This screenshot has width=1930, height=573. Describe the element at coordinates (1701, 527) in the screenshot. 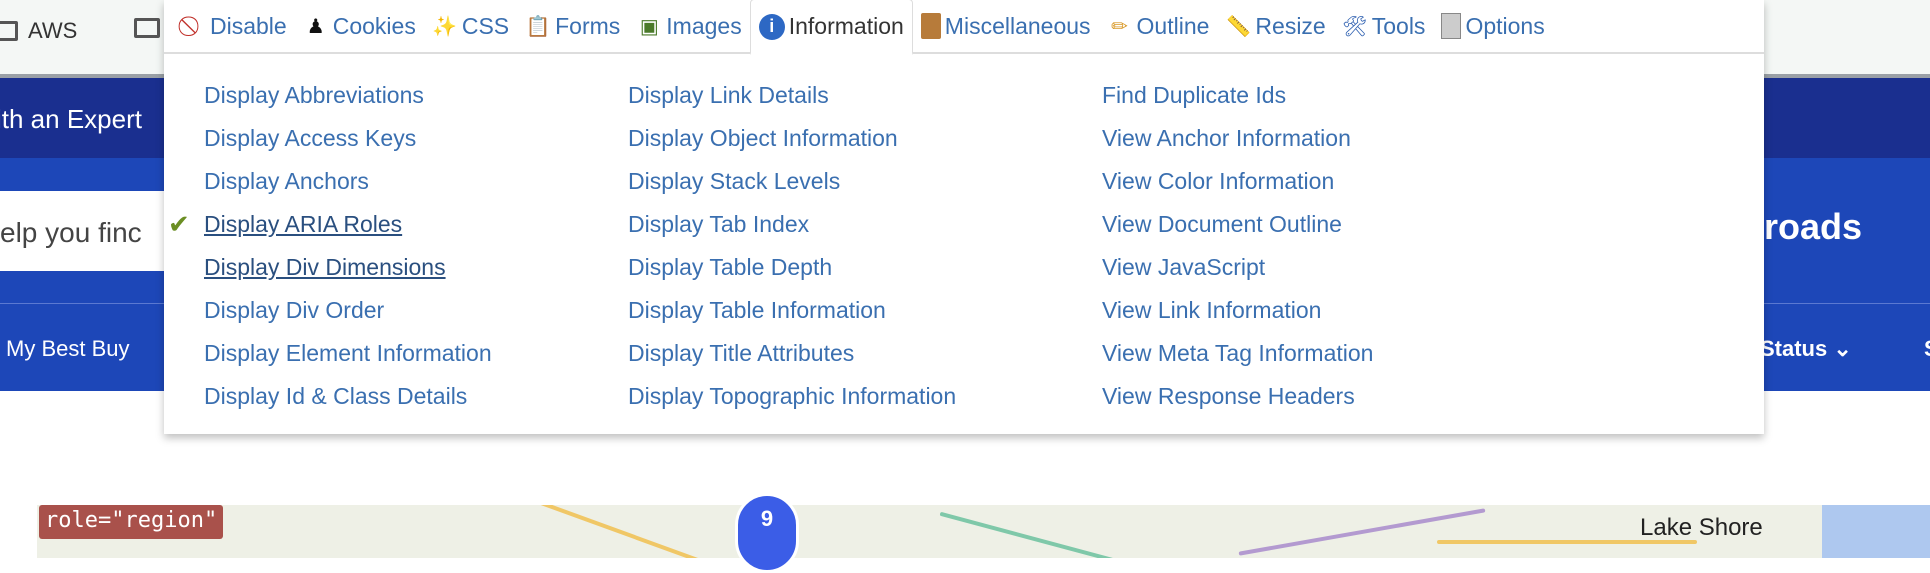

I see `map-place-label: Lake Shore` at that location.